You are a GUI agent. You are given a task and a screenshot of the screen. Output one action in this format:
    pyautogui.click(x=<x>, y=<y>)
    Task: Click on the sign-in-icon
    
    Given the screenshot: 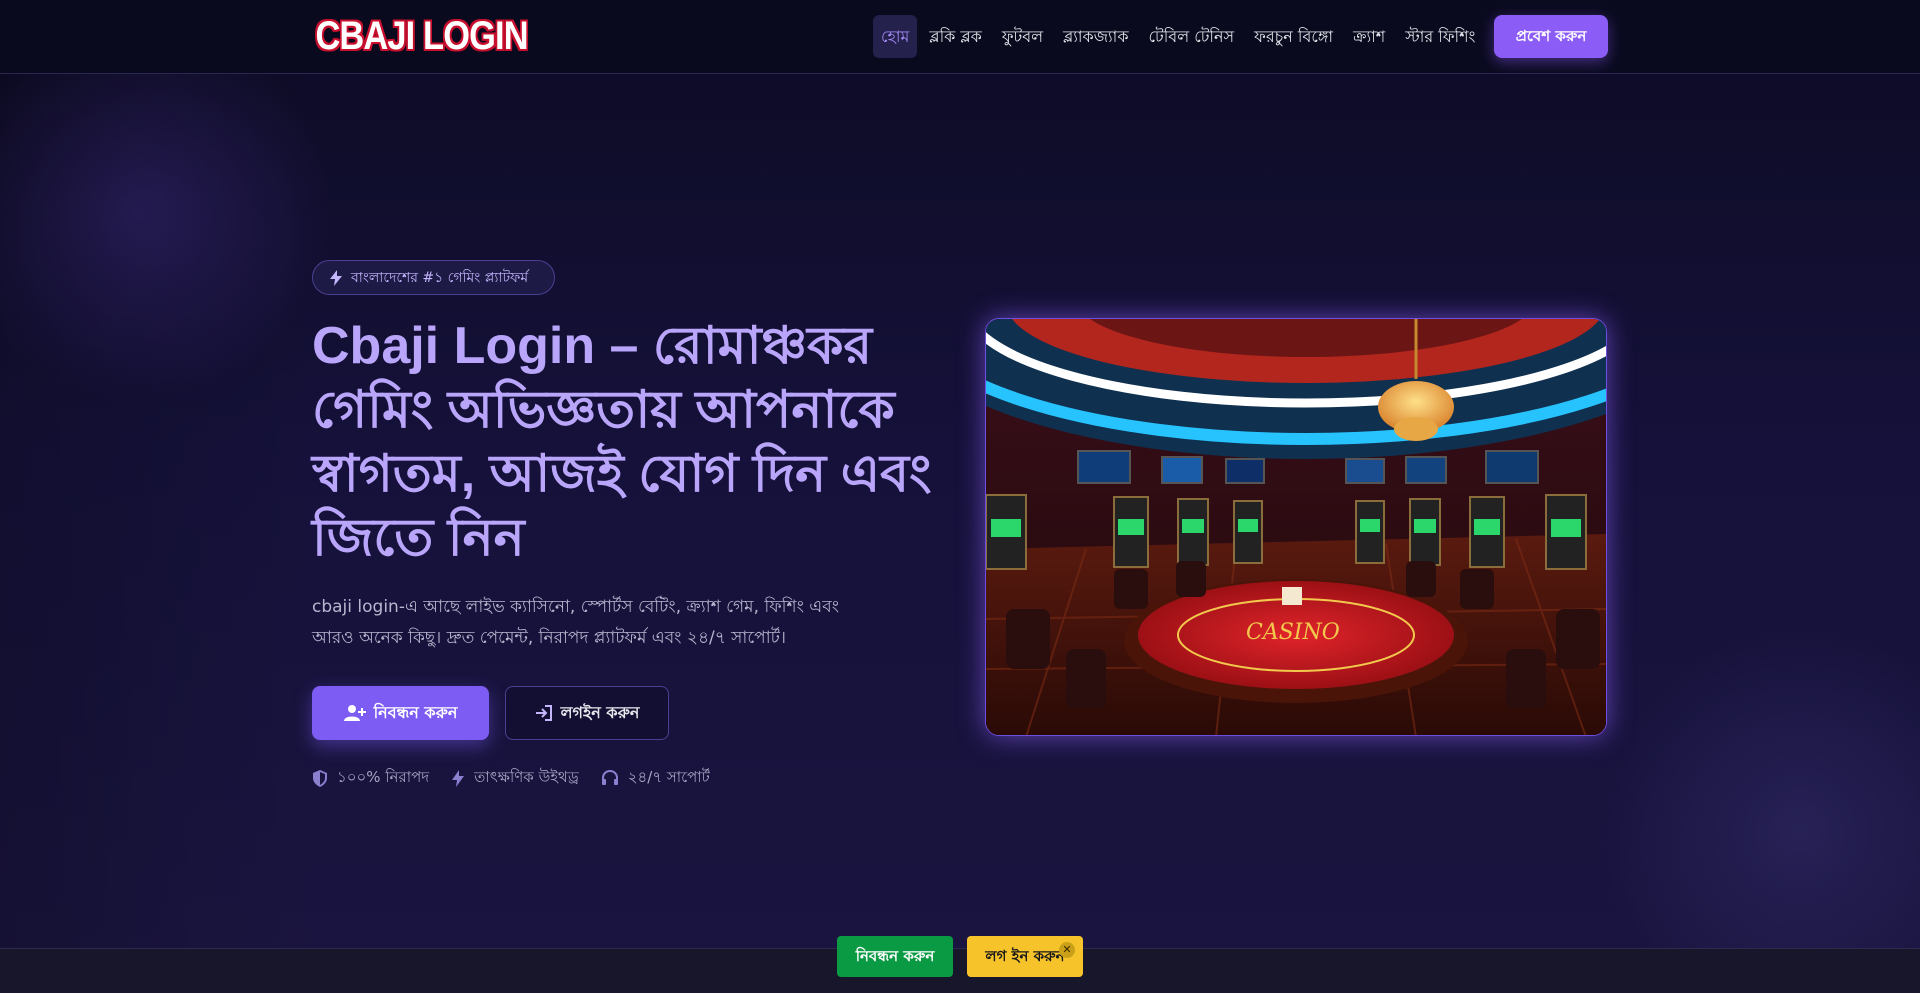 What is the action you would take?
    pyautogui.click(x=543, y=713)
    